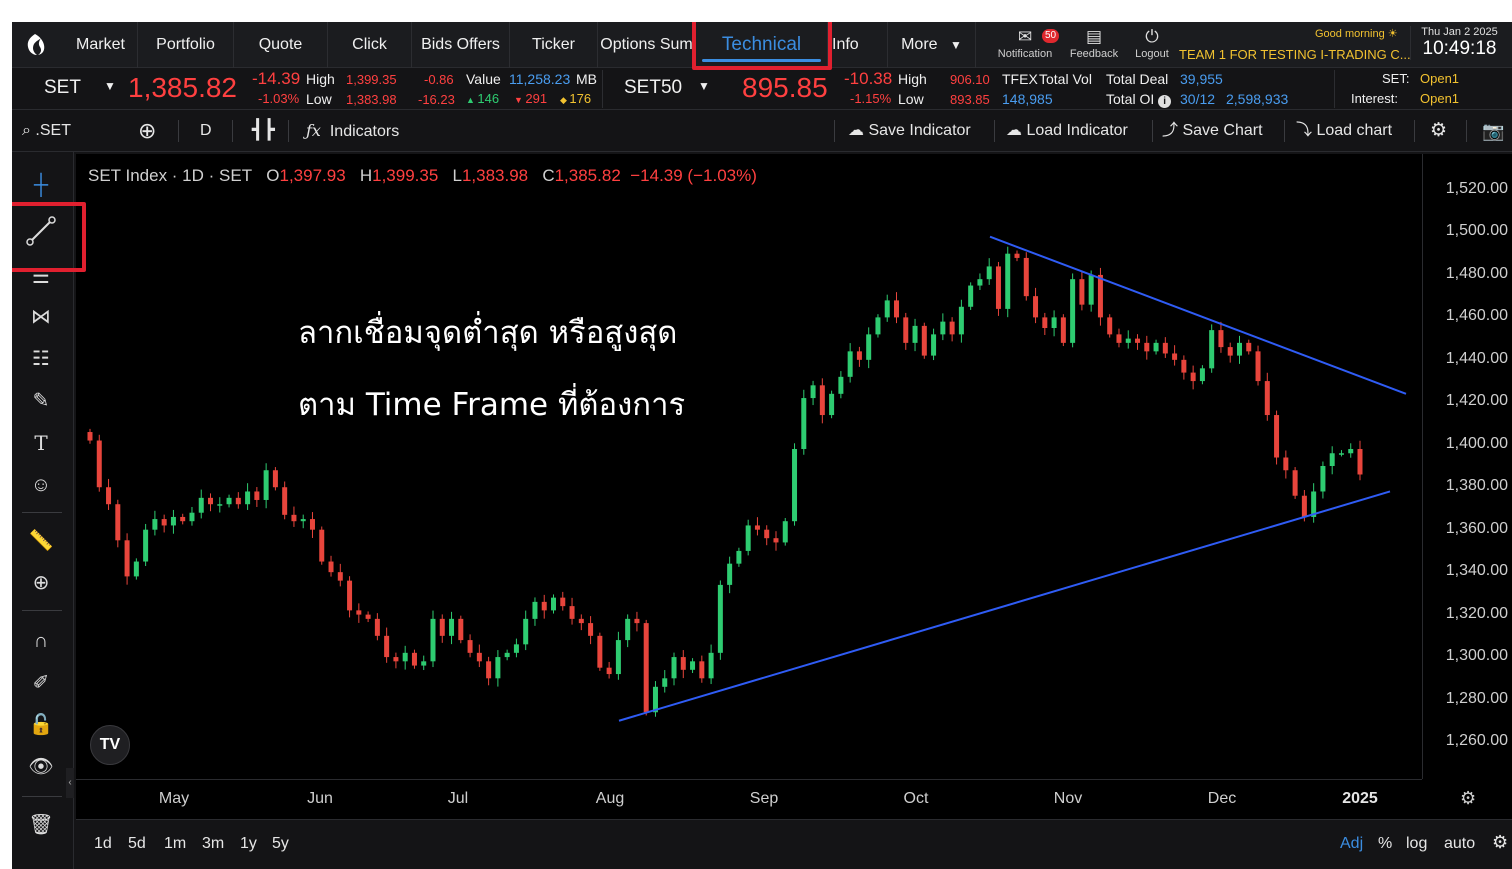  Describe the element at coordinates (370, 45) in the screenshot. I see `nav-click: Click` at that location.